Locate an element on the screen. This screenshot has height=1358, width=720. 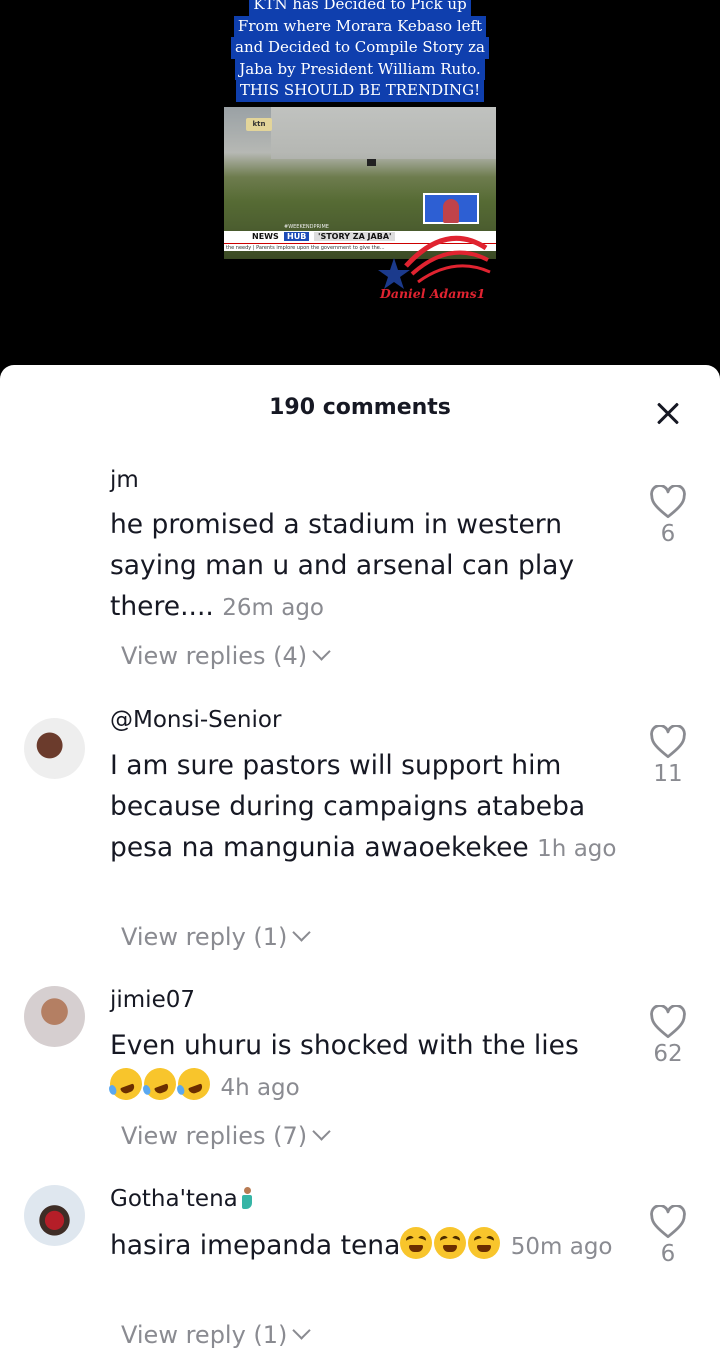
channel-logo: ktn is located at coordinates (259, 124).